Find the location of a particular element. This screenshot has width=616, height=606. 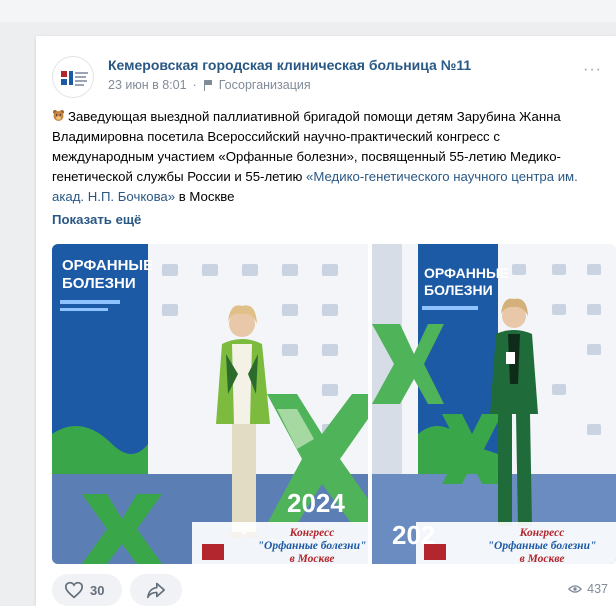

heart-icon is located at coordinates (74, 590).